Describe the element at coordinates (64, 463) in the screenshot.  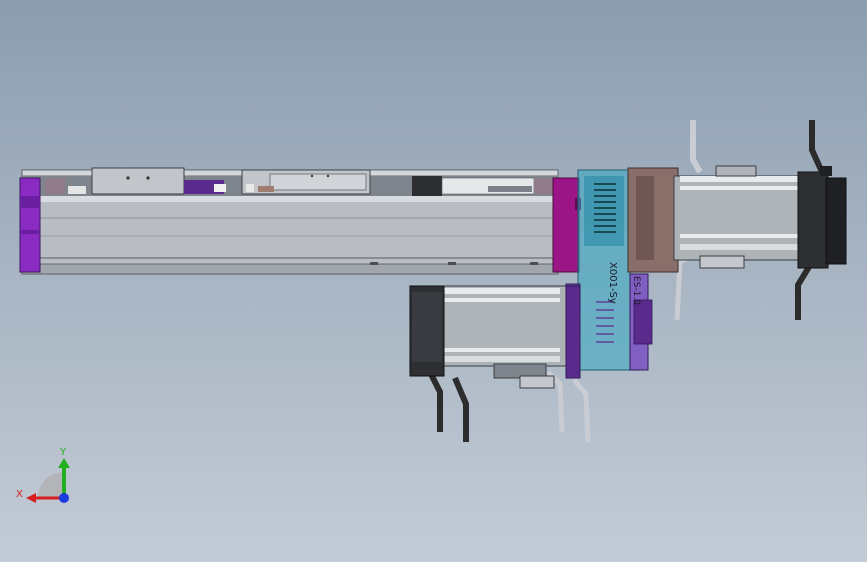
I see `y-axis-arrowhead` at that location.